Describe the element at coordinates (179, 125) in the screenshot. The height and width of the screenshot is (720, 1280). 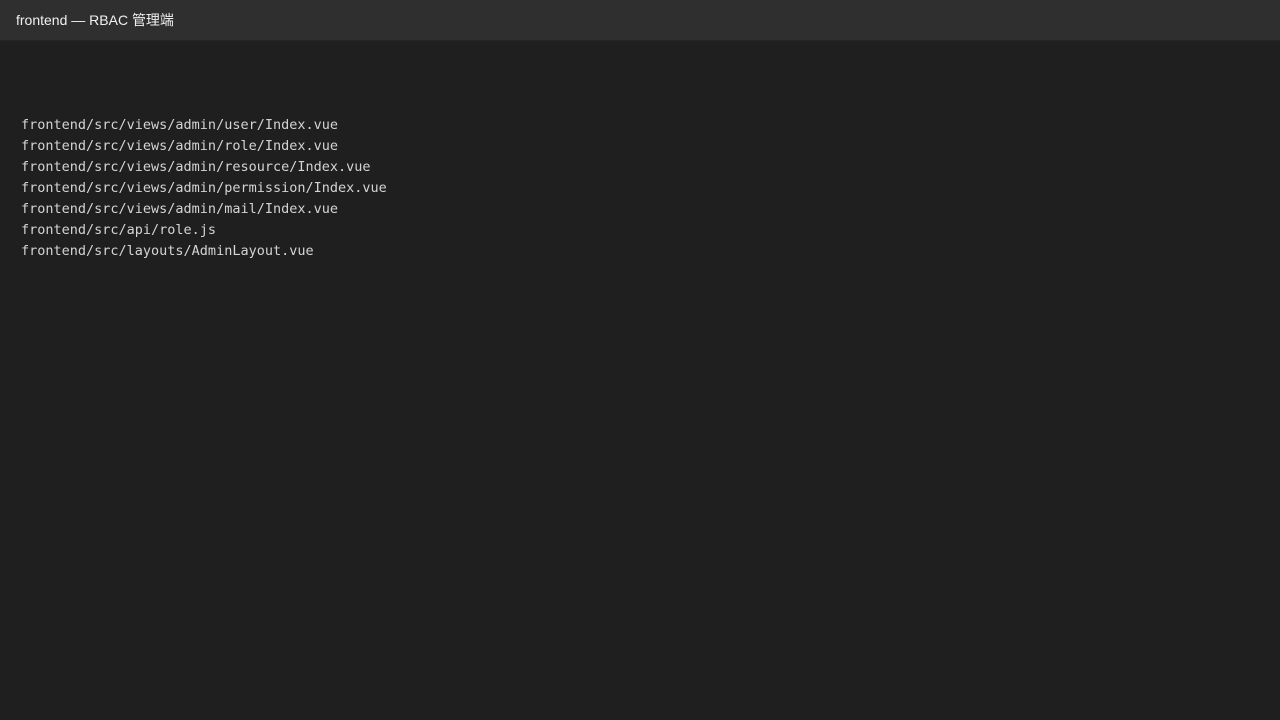
I see `file-path-item: frontend/src/views/admin/user/Index.vue` at that location.